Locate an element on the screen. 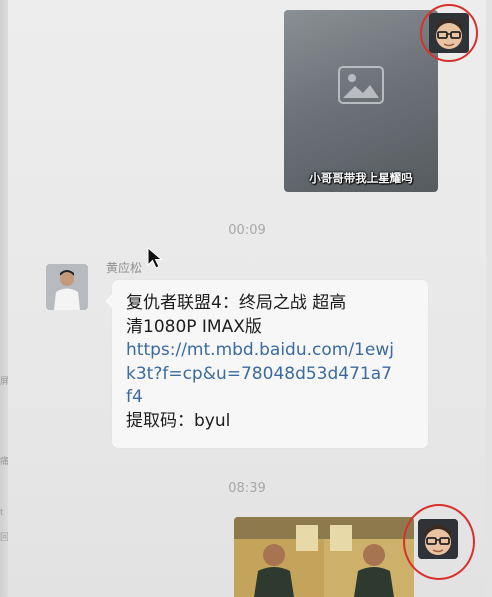  image-placeholder-icon is located at coordinates (361, 85).